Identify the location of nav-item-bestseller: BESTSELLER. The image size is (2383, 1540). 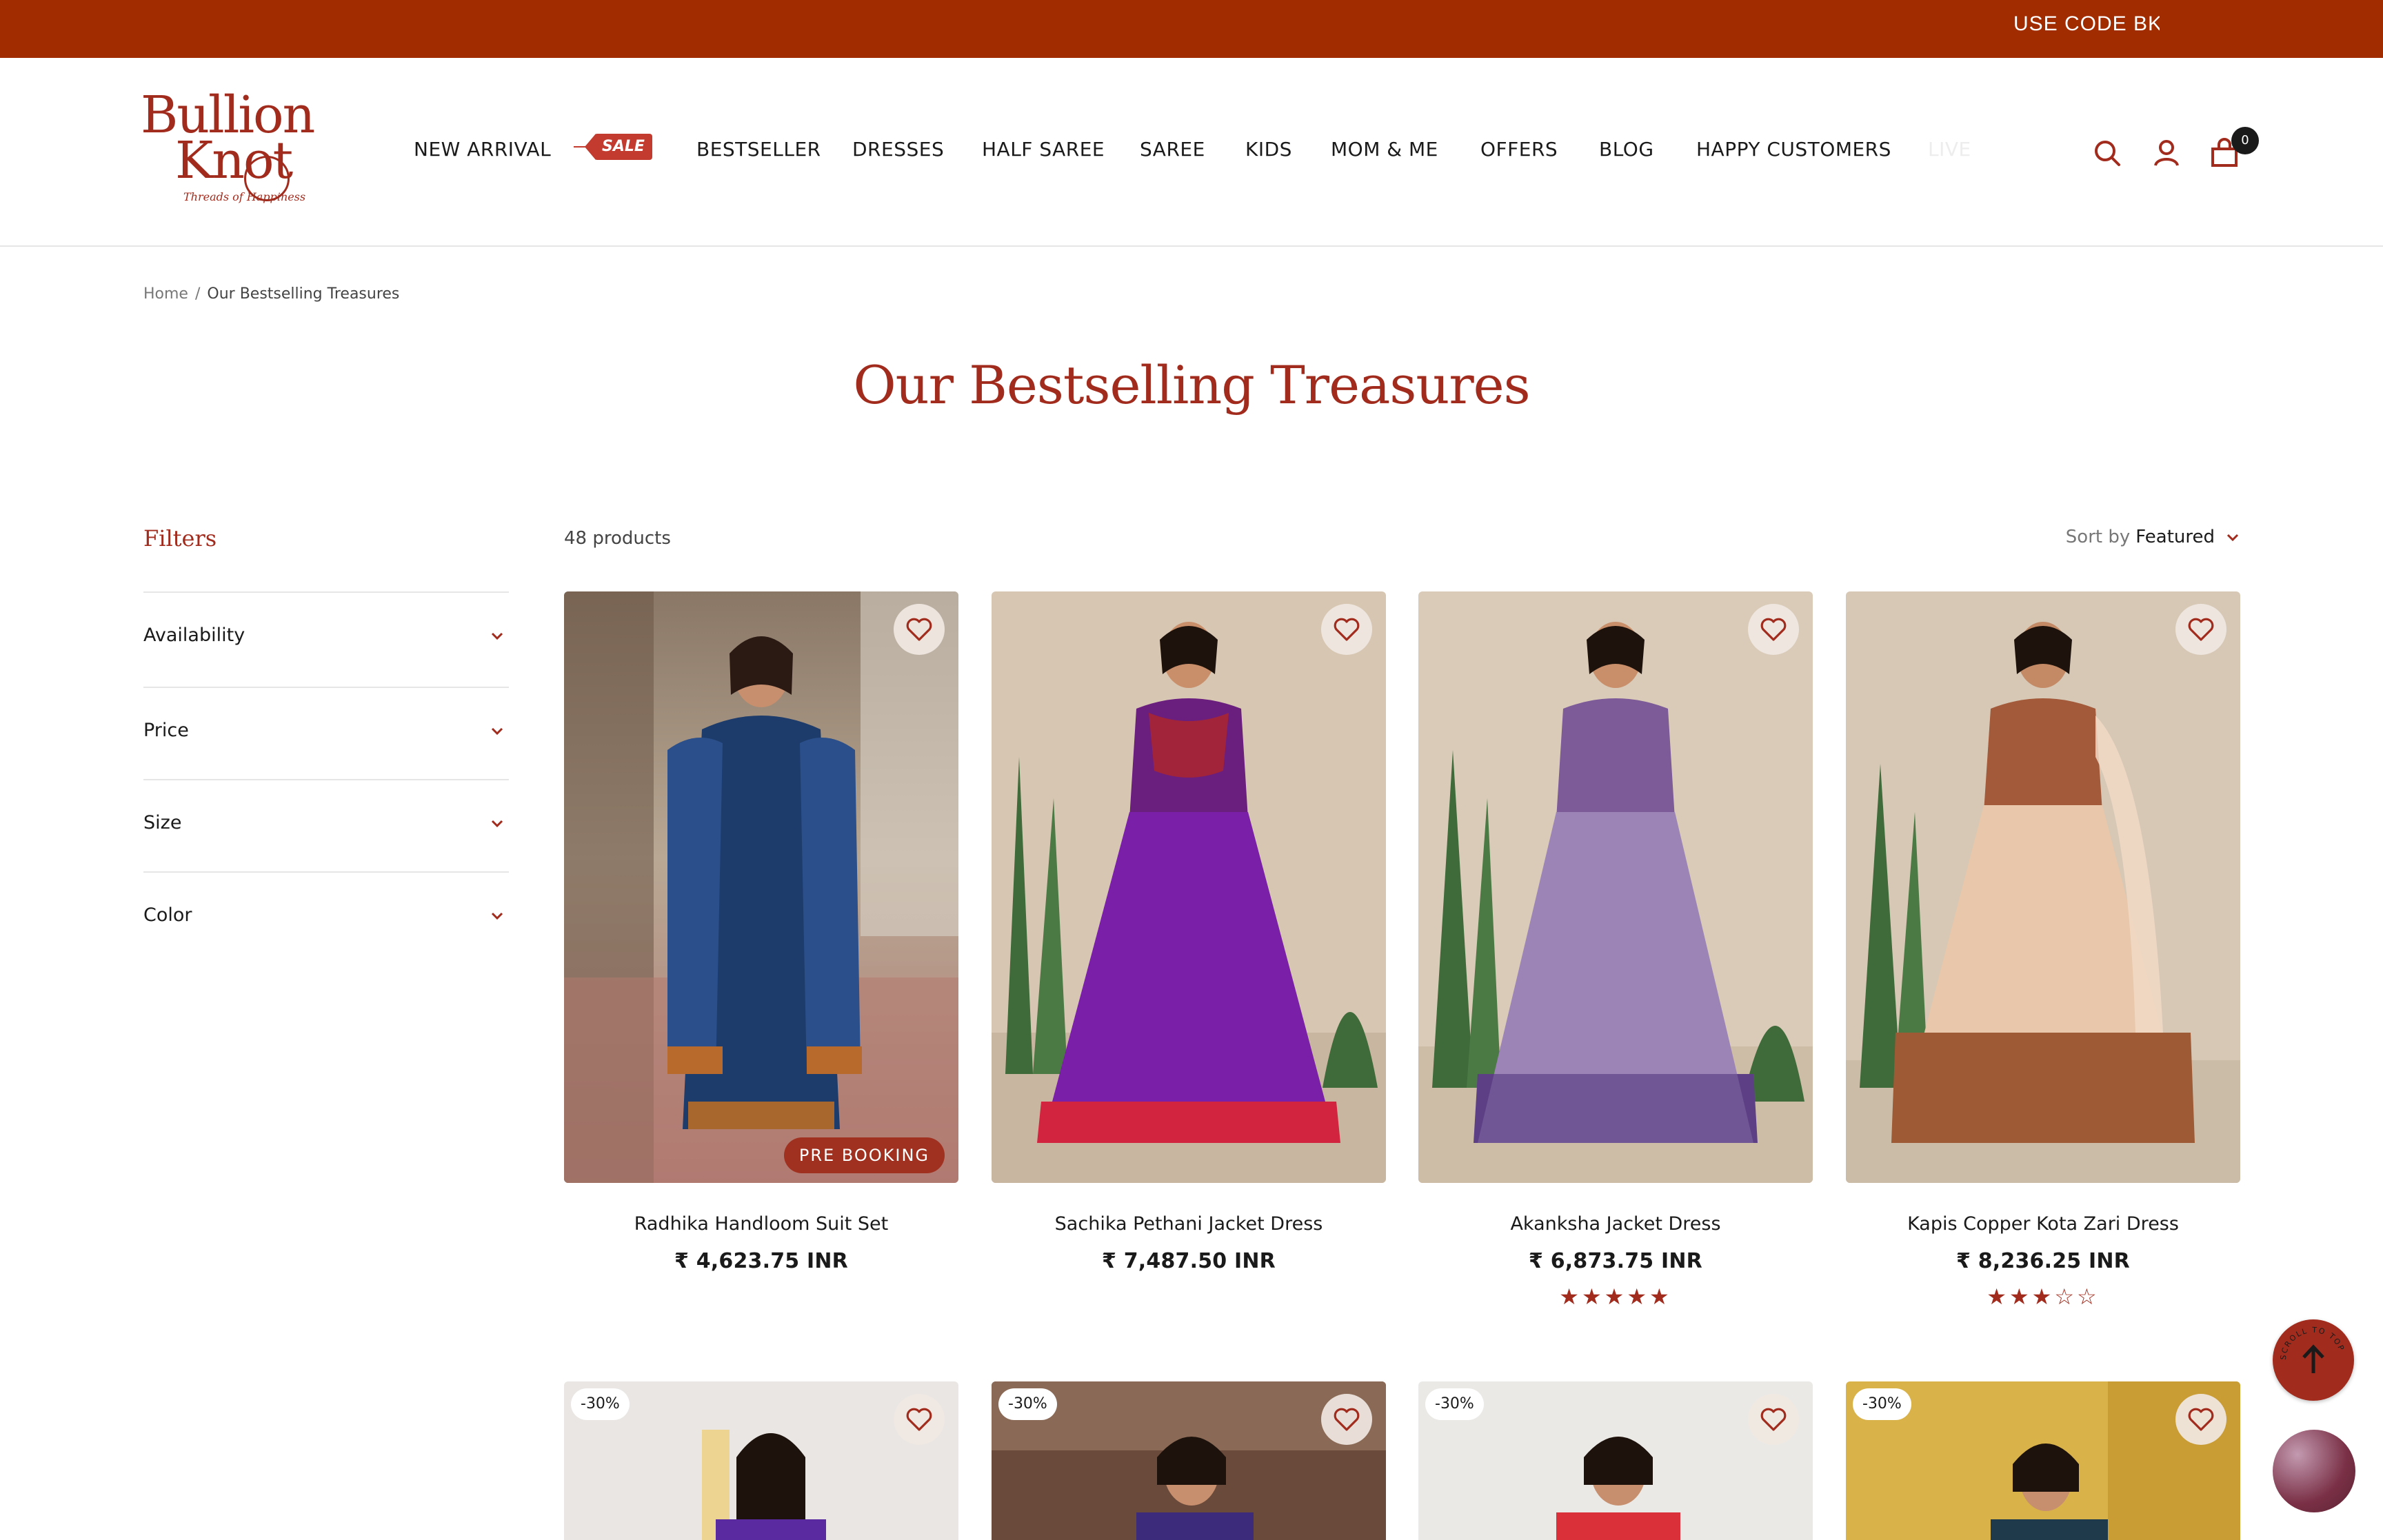
(758, 150).